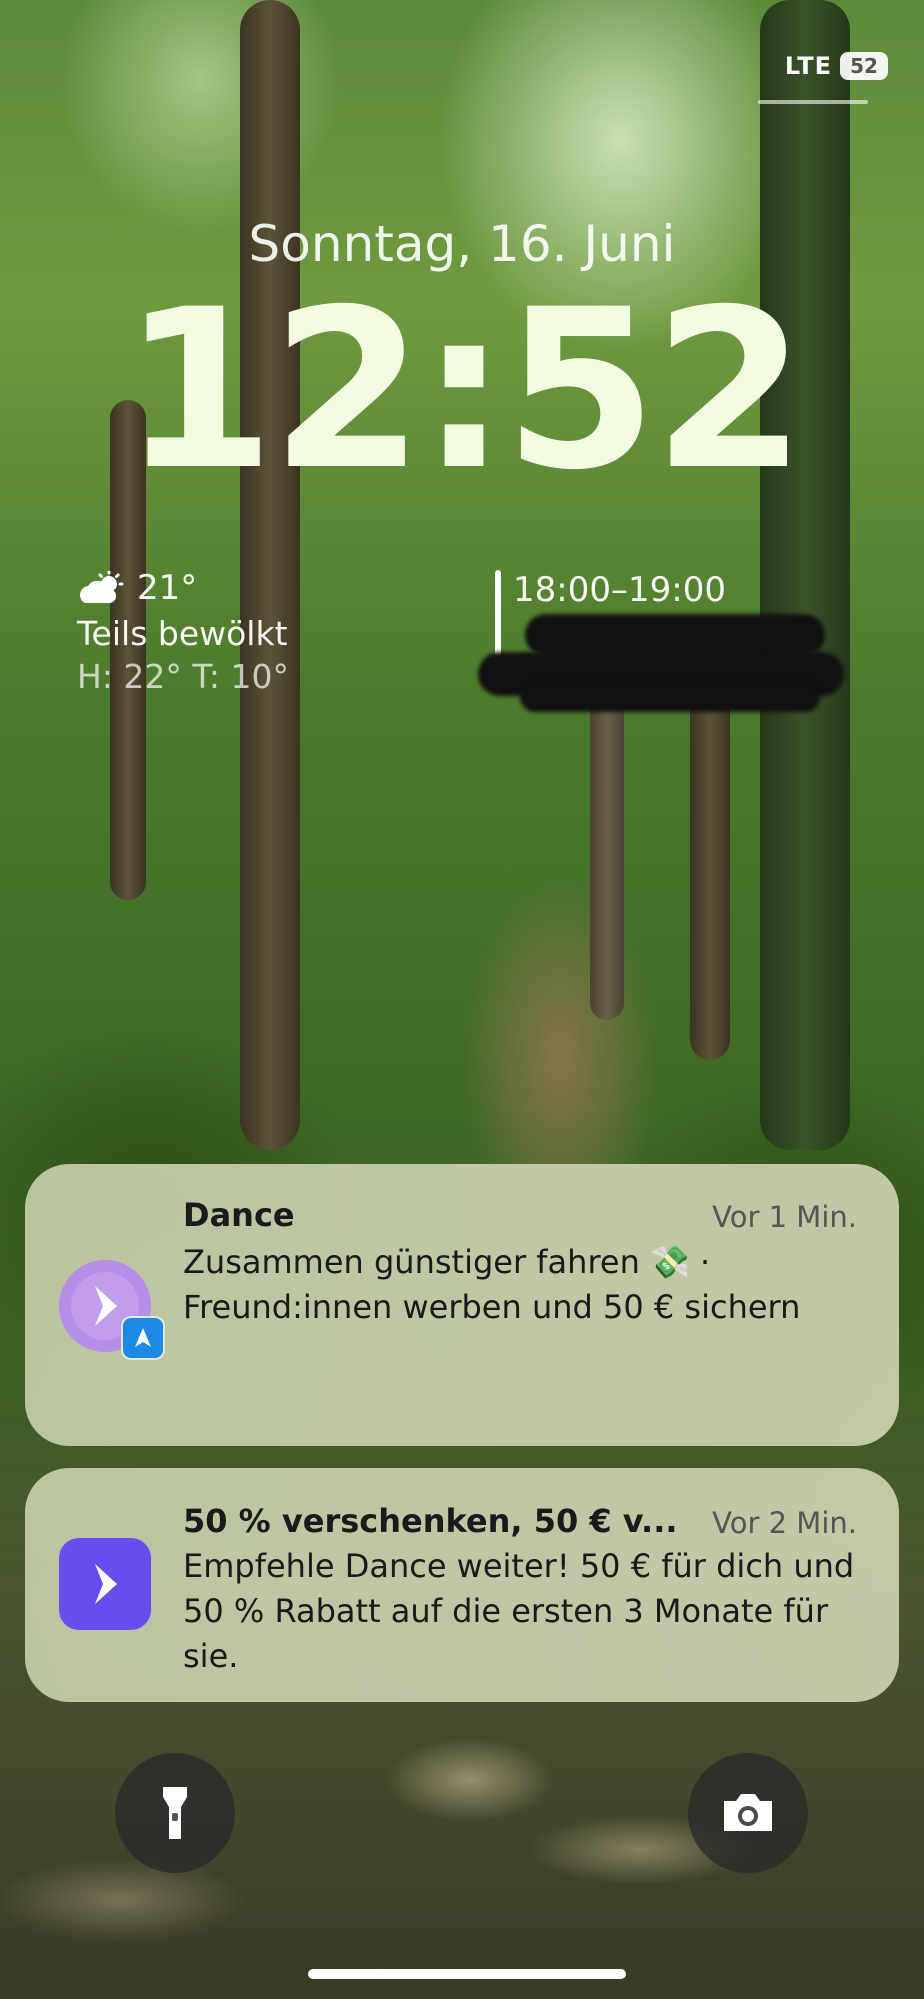 Image resolution: width=924 pixels, height=1999 pixels. What do you see at coordinates (167, 588) in the screenshot?
I see `weather-temperature: 21°` at bounding box center [167, 588].